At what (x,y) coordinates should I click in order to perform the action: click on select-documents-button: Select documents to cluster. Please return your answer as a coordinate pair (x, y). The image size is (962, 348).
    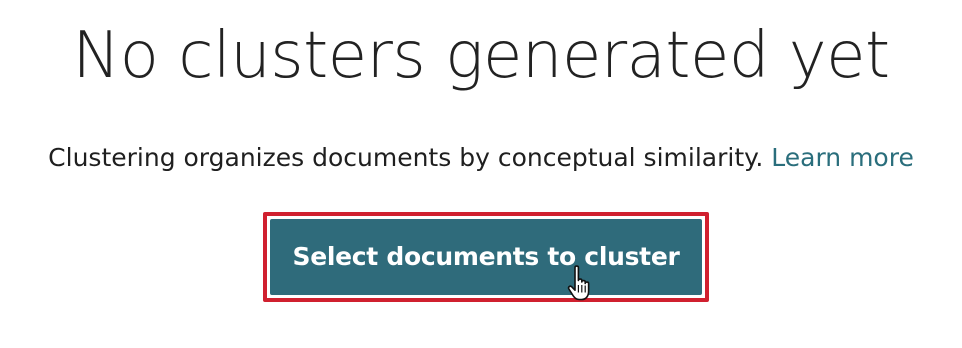
    Looking at the image, I should click on (486, 257).